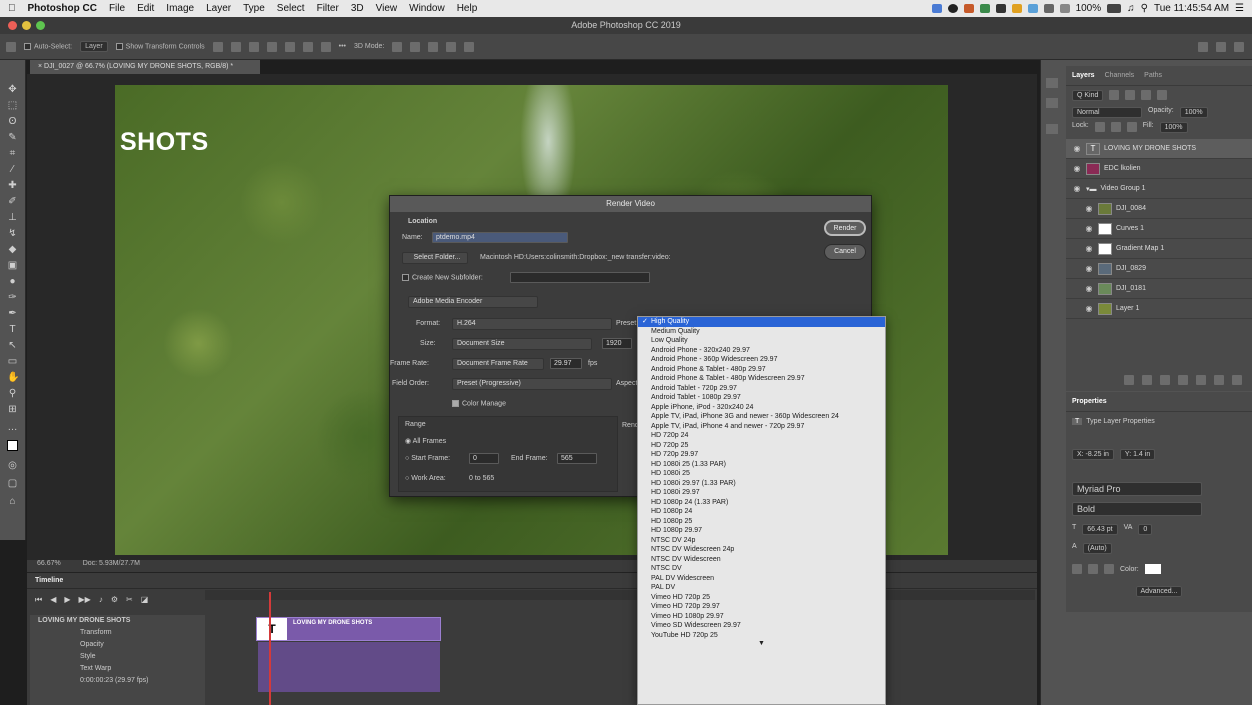 The width and height of the screenshot is (1252, 705). I want to click on tab-channels: Channels, so click(1120, 75).